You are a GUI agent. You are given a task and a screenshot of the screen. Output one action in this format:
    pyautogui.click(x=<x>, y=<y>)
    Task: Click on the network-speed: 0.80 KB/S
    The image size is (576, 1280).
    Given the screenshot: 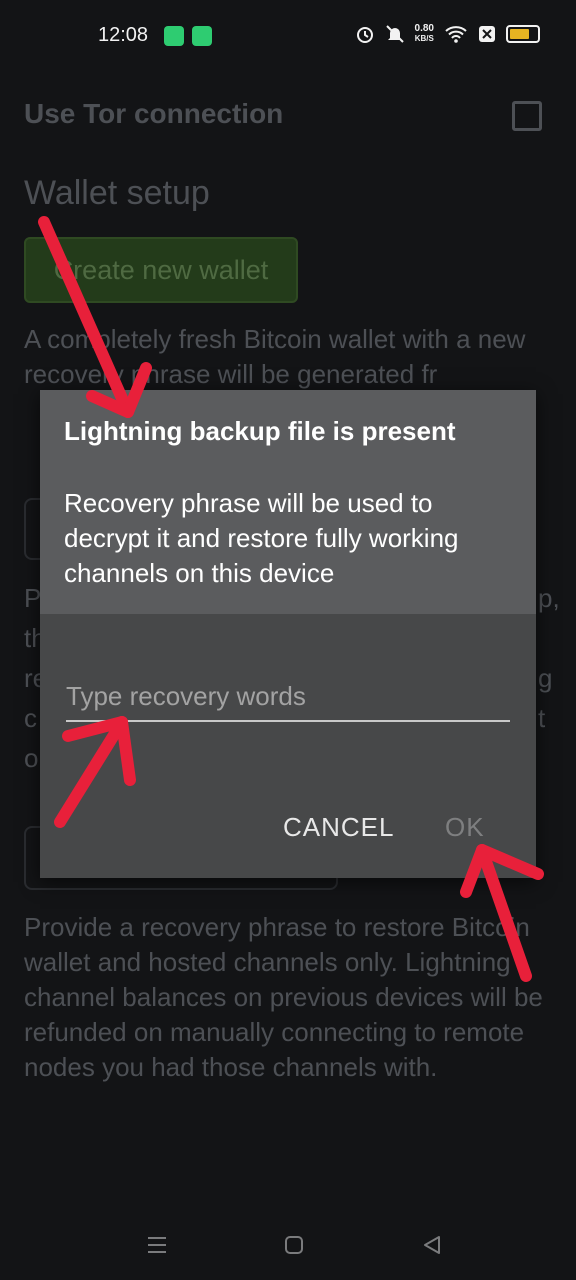 What is the action you would take?
    pyautogui.click(x=424, y=34)
    